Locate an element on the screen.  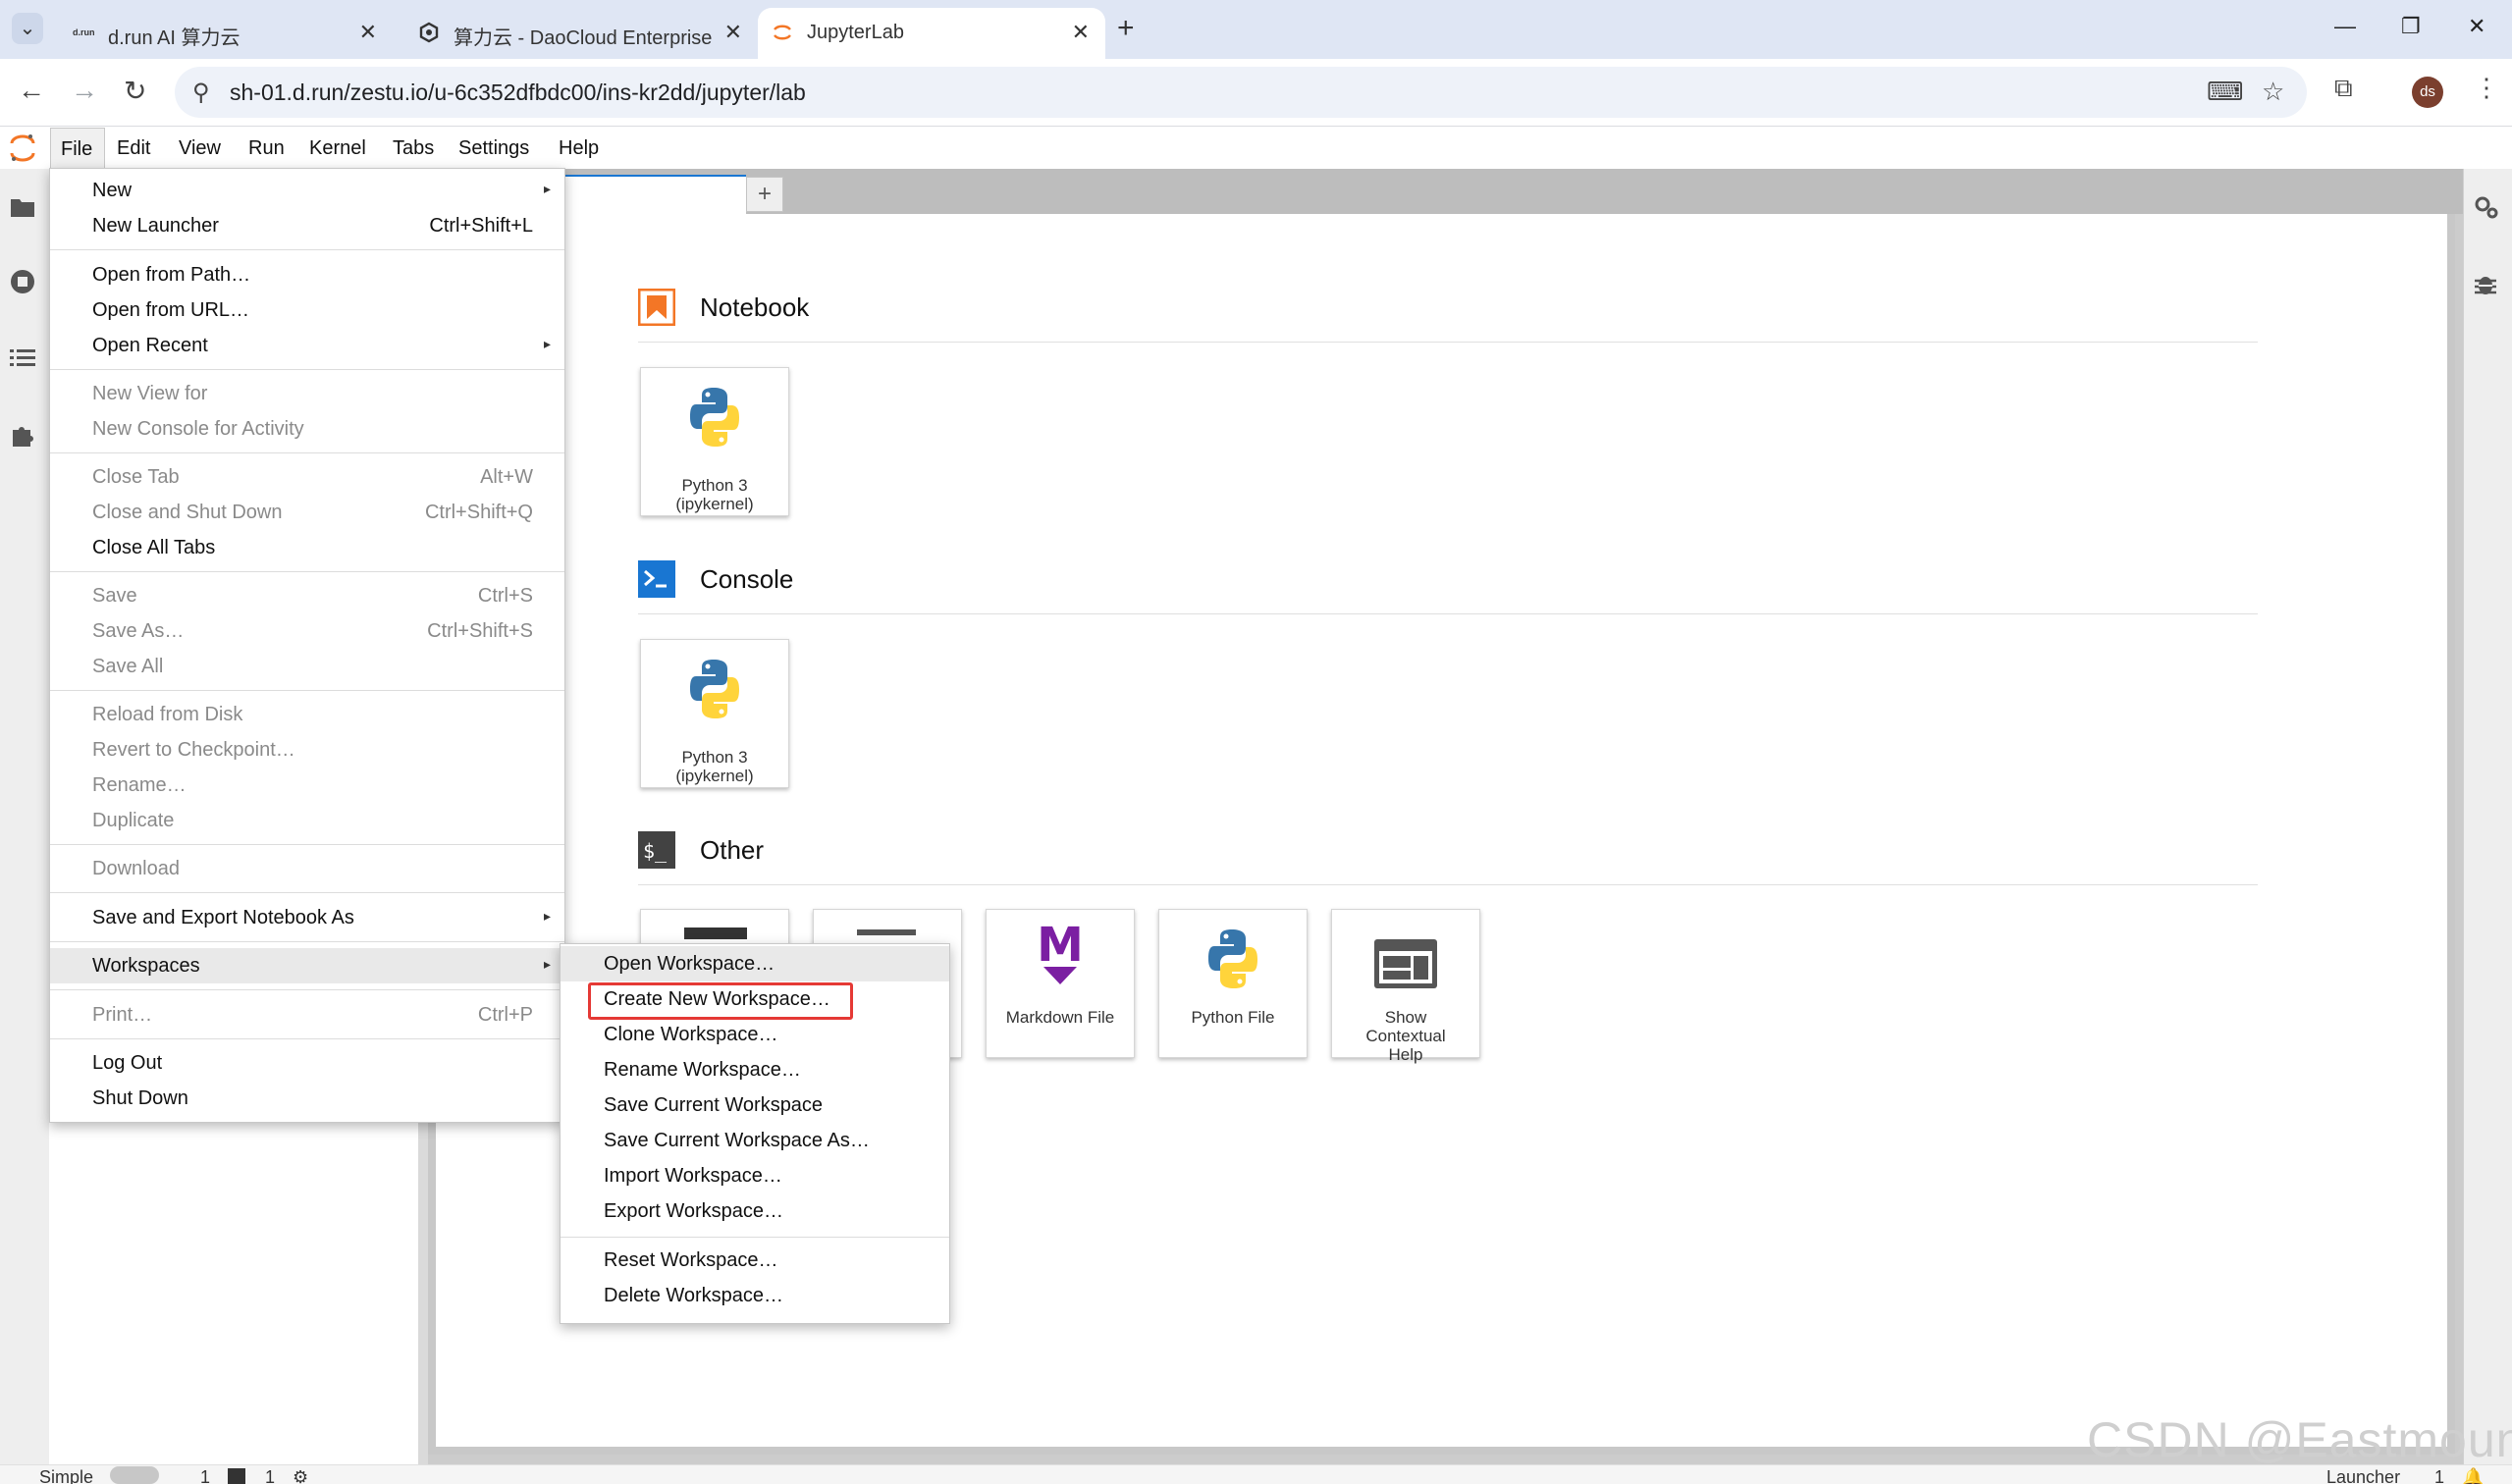
menu-view: View is located at coordinates (200, 148).